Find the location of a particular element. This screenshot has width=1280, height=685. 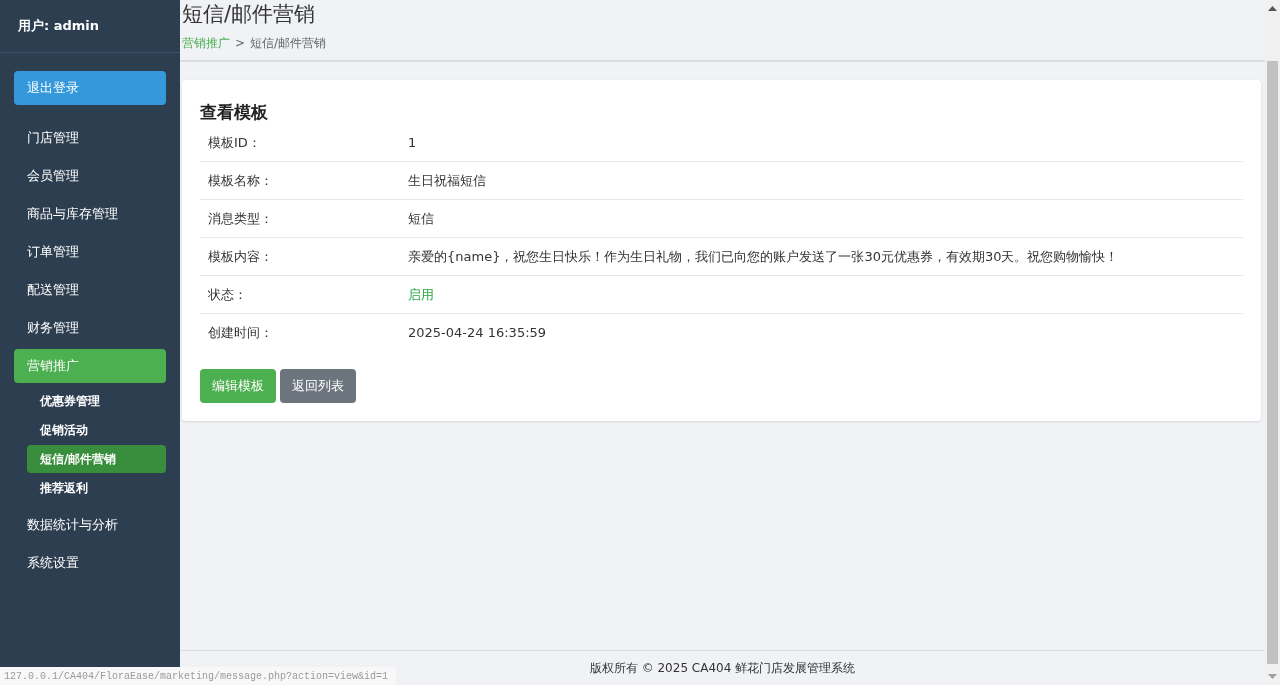

status-value: 启用 is located at coordinates (421, 294).